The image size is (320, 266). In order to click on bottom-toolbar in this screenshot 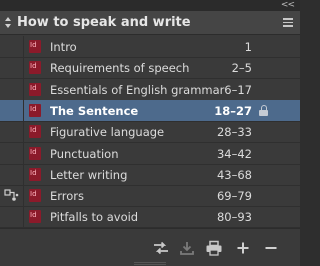, I will do `click(150, 247)`.